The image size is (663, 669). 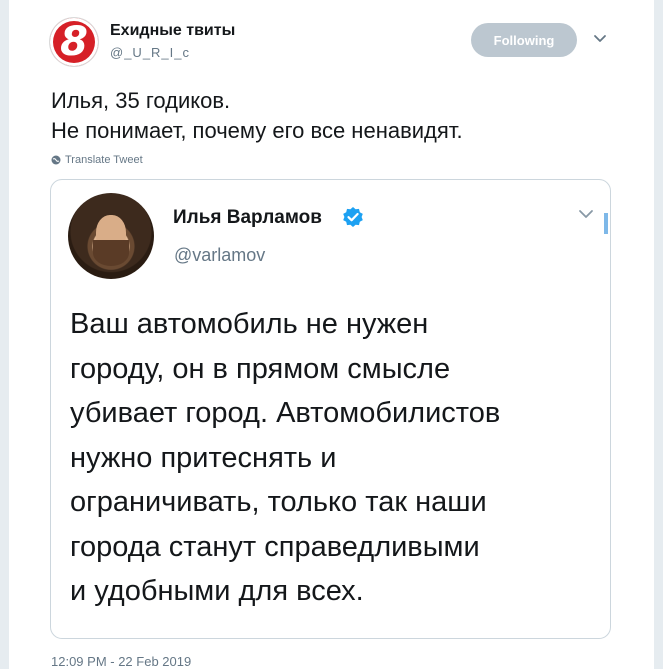 I want to click on avatar-beard, so click(x=111, y=253).